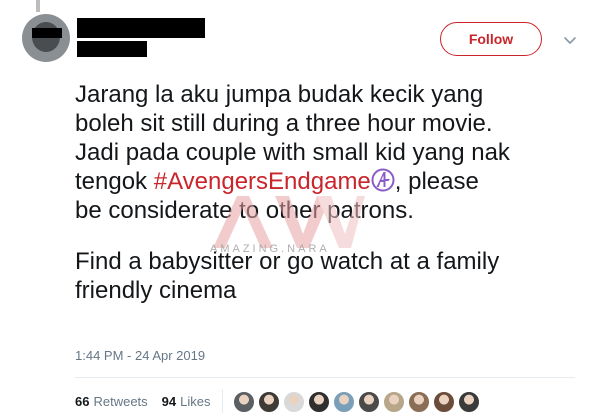  Describe the element at coordinates (169, 401) in the screenshot. I see `likes-count: 94` at that location.